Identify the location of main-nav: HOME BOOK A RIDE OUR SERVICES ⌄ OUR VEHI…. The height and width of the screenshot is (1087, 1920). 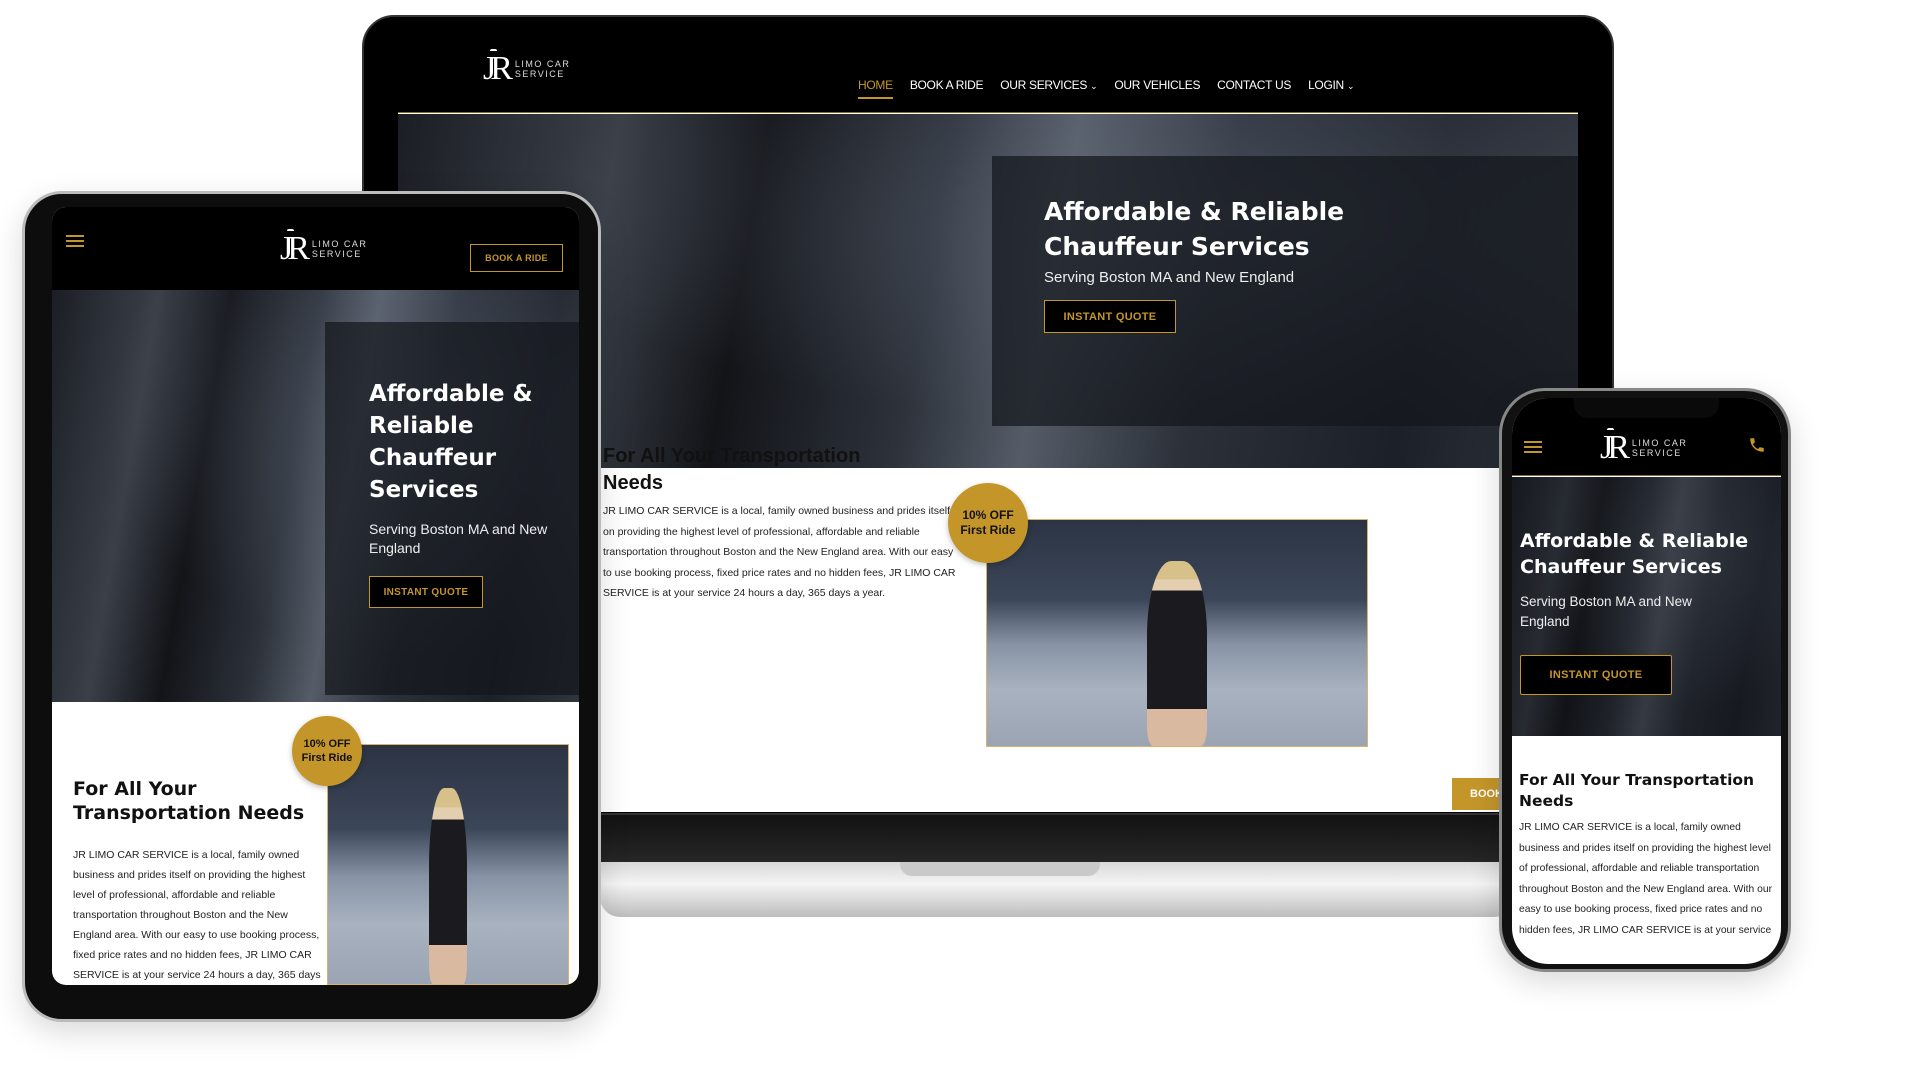
(1106, 88).